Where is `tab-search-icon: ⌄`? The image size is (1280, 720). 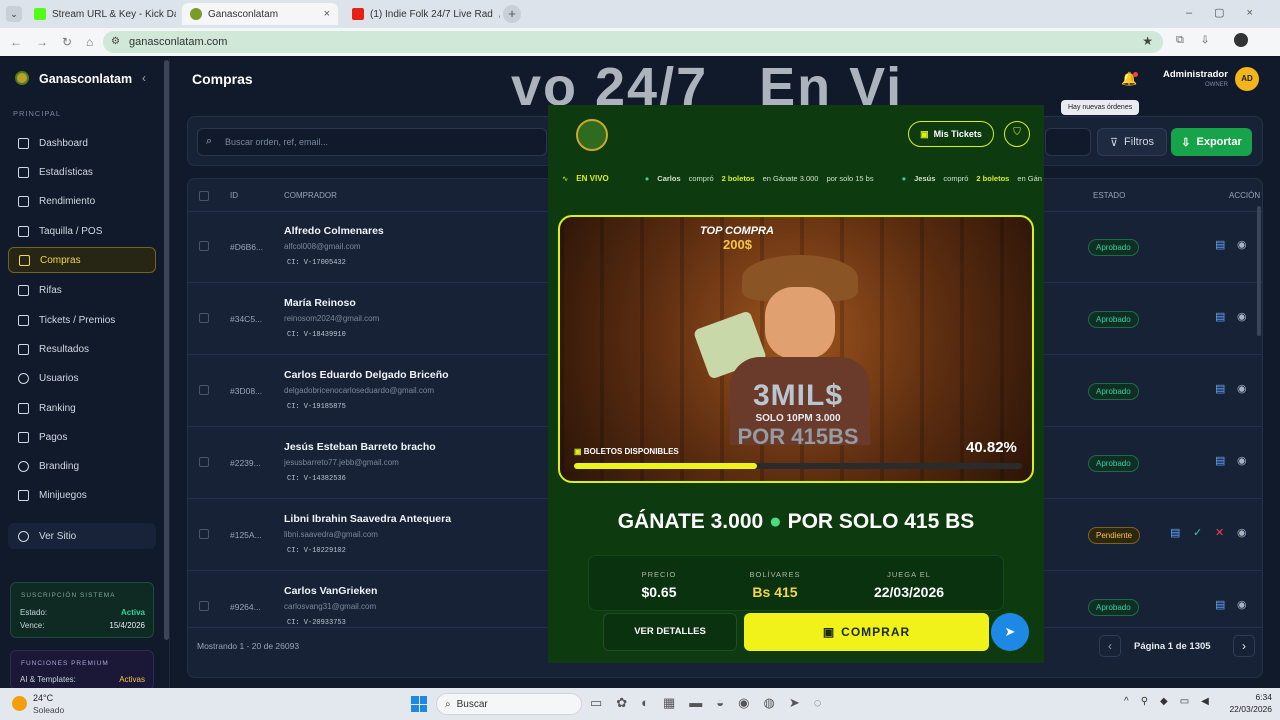 tab-search-icon: ⌄ is located at coordinates (14, 14).